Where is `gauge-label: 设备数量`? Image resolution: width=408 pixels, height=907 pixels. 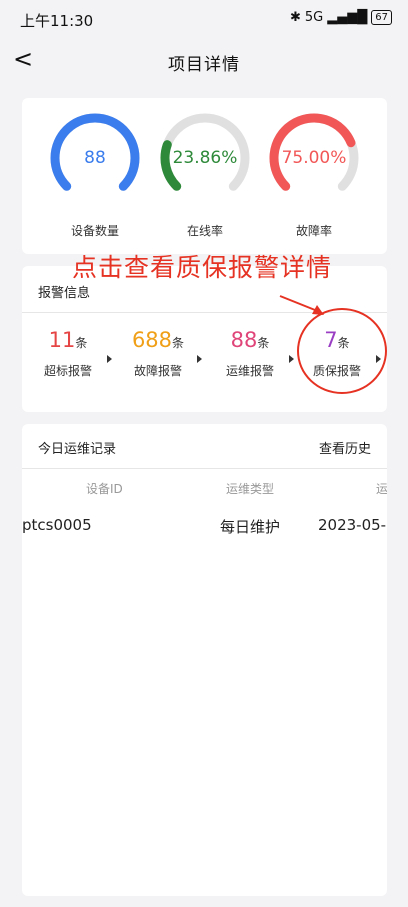
gauge-label: 设备数量 is located at coordinates (94, 231).